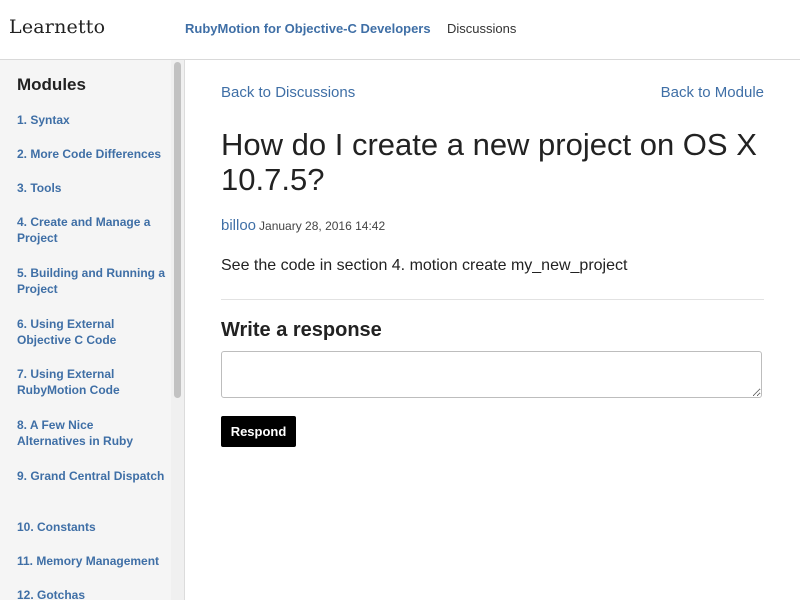 This screenshot has height=600, width=800. I want to click on section-divider, so click(492, 299).